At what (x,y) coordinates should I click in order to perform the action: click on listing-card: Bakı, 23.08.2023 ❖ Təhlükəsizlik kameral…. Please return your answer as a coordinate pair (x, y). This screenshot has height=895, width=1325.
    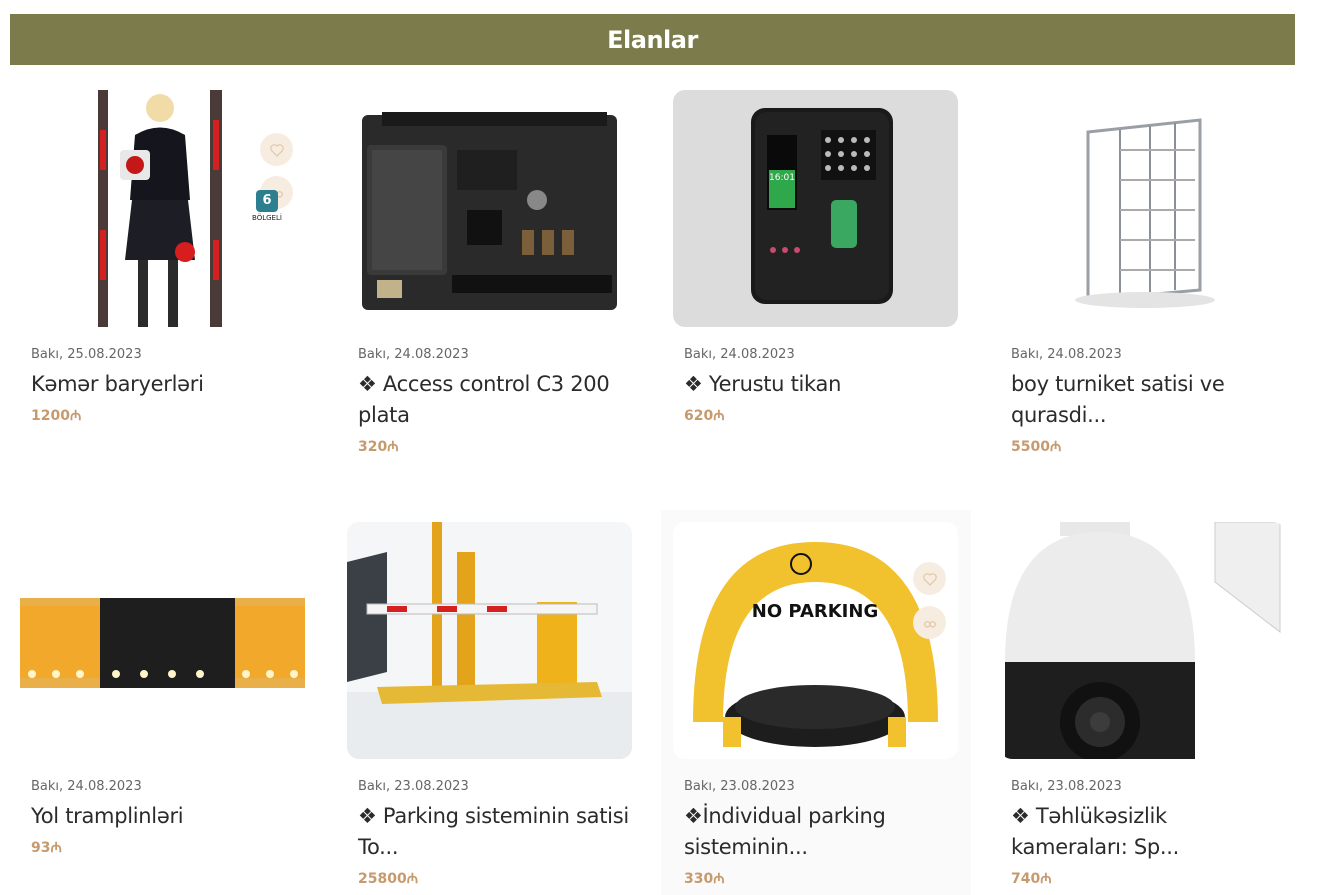
    Looking at the image, I should click on (1142, 705).